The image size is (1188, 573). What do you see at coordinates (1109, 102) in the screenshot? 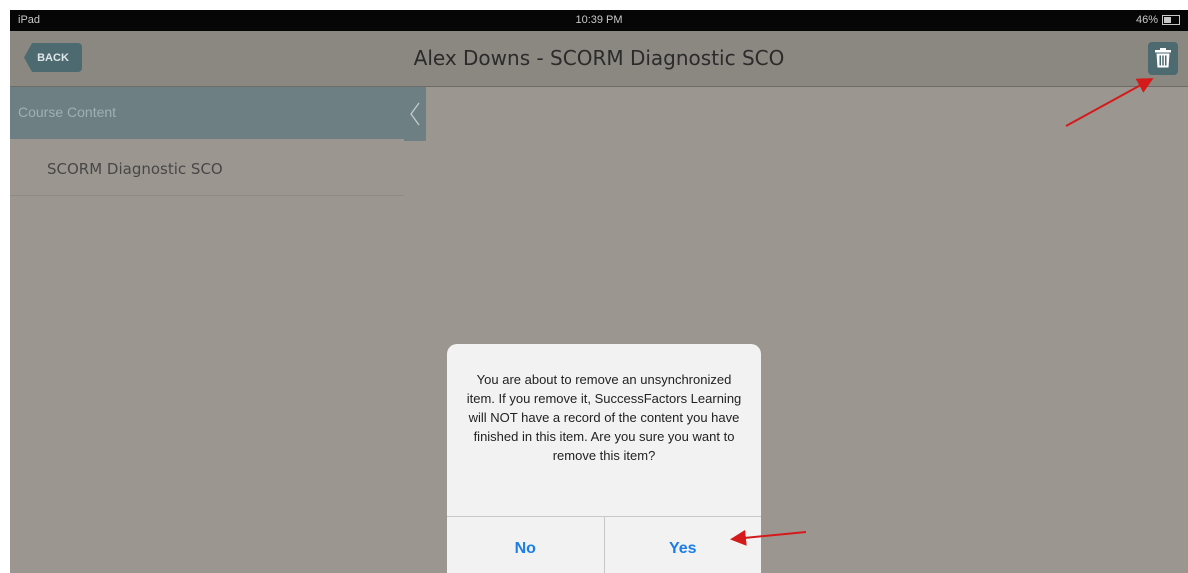
I see `annotation-arrow-trash` at bounding box center [1109, 102].